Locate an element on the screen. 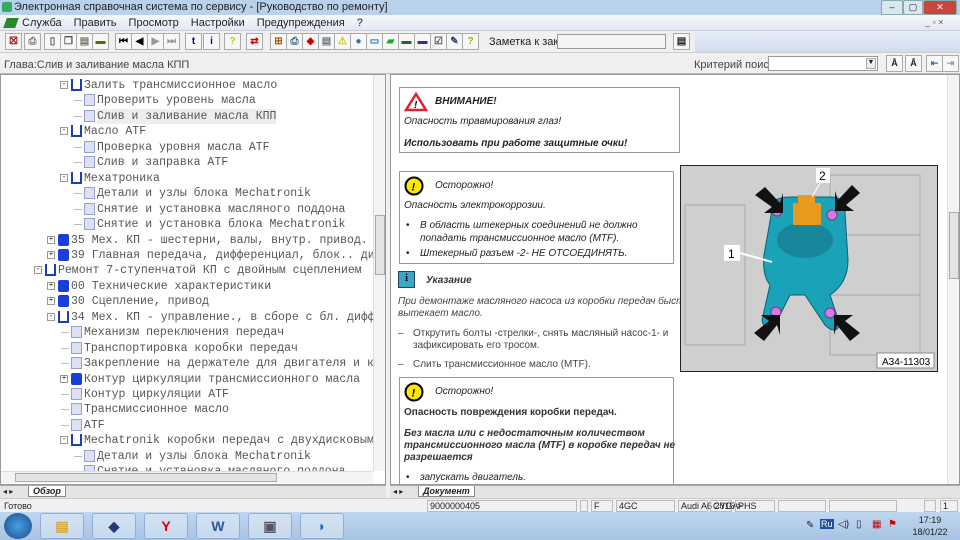 The width and height of the screenshot is (960, 540). tree-hscroll-thumb is located at coordinates (146, 477).